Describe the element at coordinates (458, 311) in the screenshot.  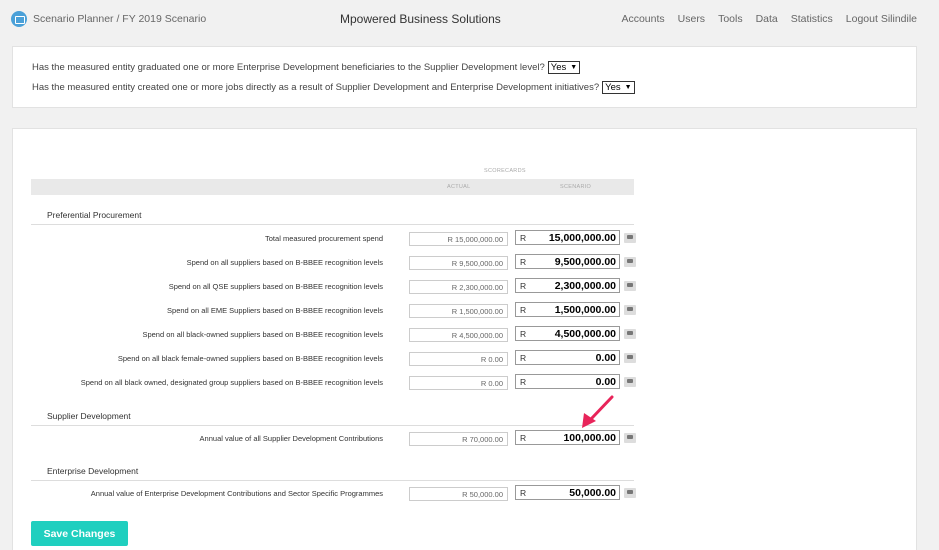
I see `actual-value: R 1,500,000.00` at that location.